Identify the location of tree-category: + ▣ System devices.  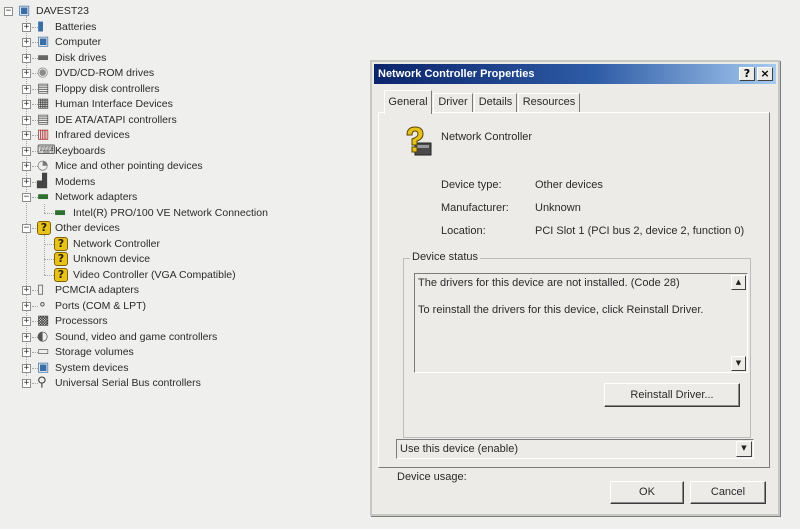
(165, 368).